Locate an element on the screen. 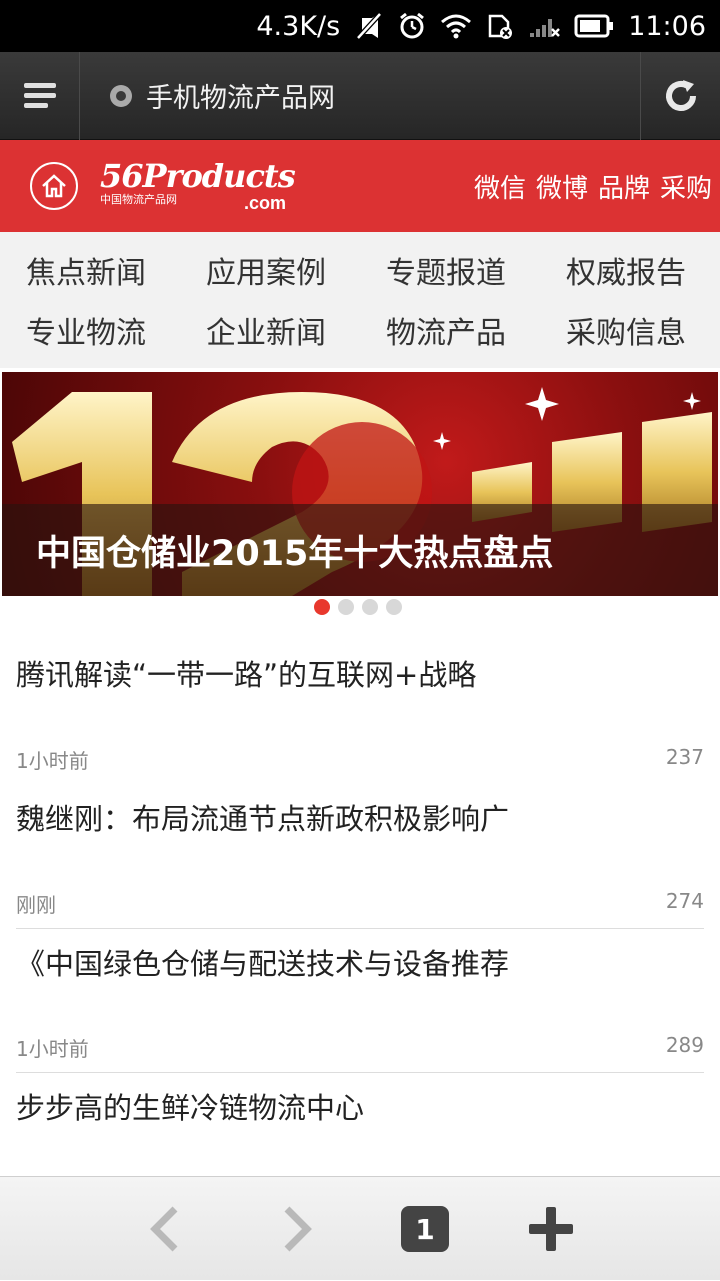 Image resolution: width=720 pixels, height=1281 pixels. news-item-title: 魏继刚：布局流通节点新政积极影响广 is located at coordinates (262, 817).